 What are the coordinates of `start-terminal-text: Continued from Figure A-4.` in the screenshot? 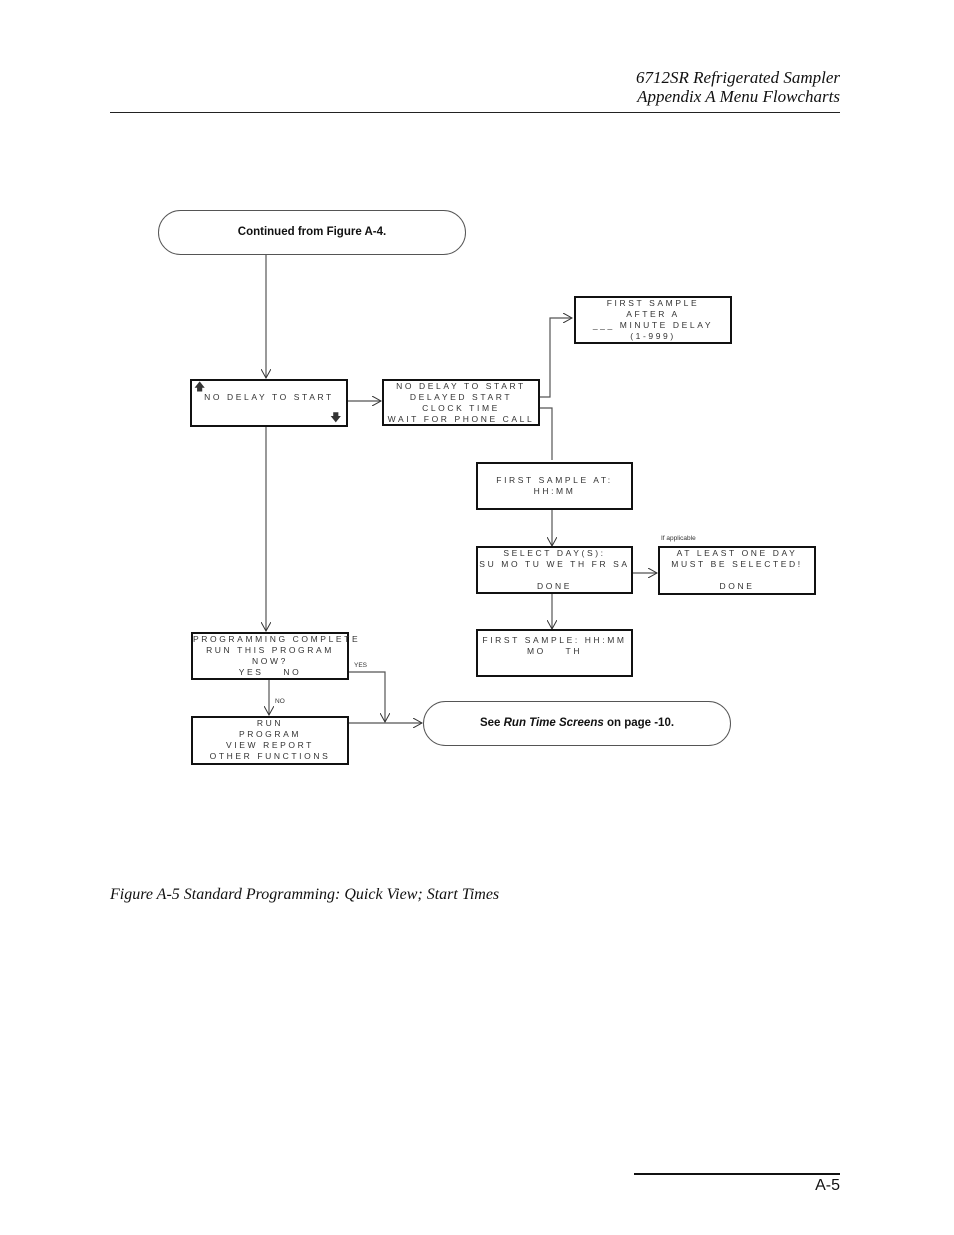 It's located at (312, 232).